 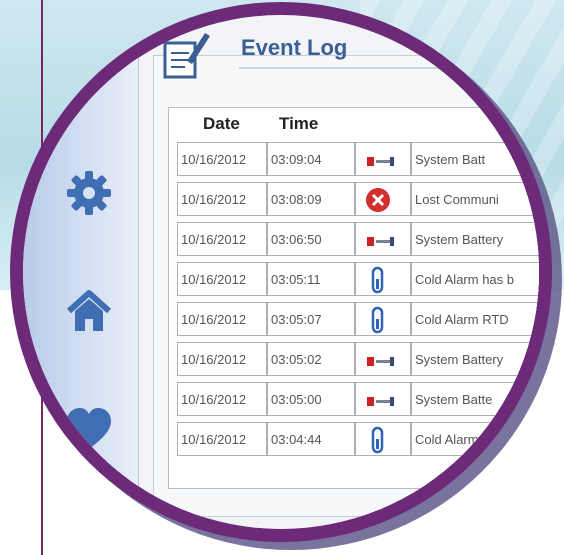 I want to click on table-row: 10/16/2012 03:05:11 Cold Alarm has b, so click(x=358, y=280).